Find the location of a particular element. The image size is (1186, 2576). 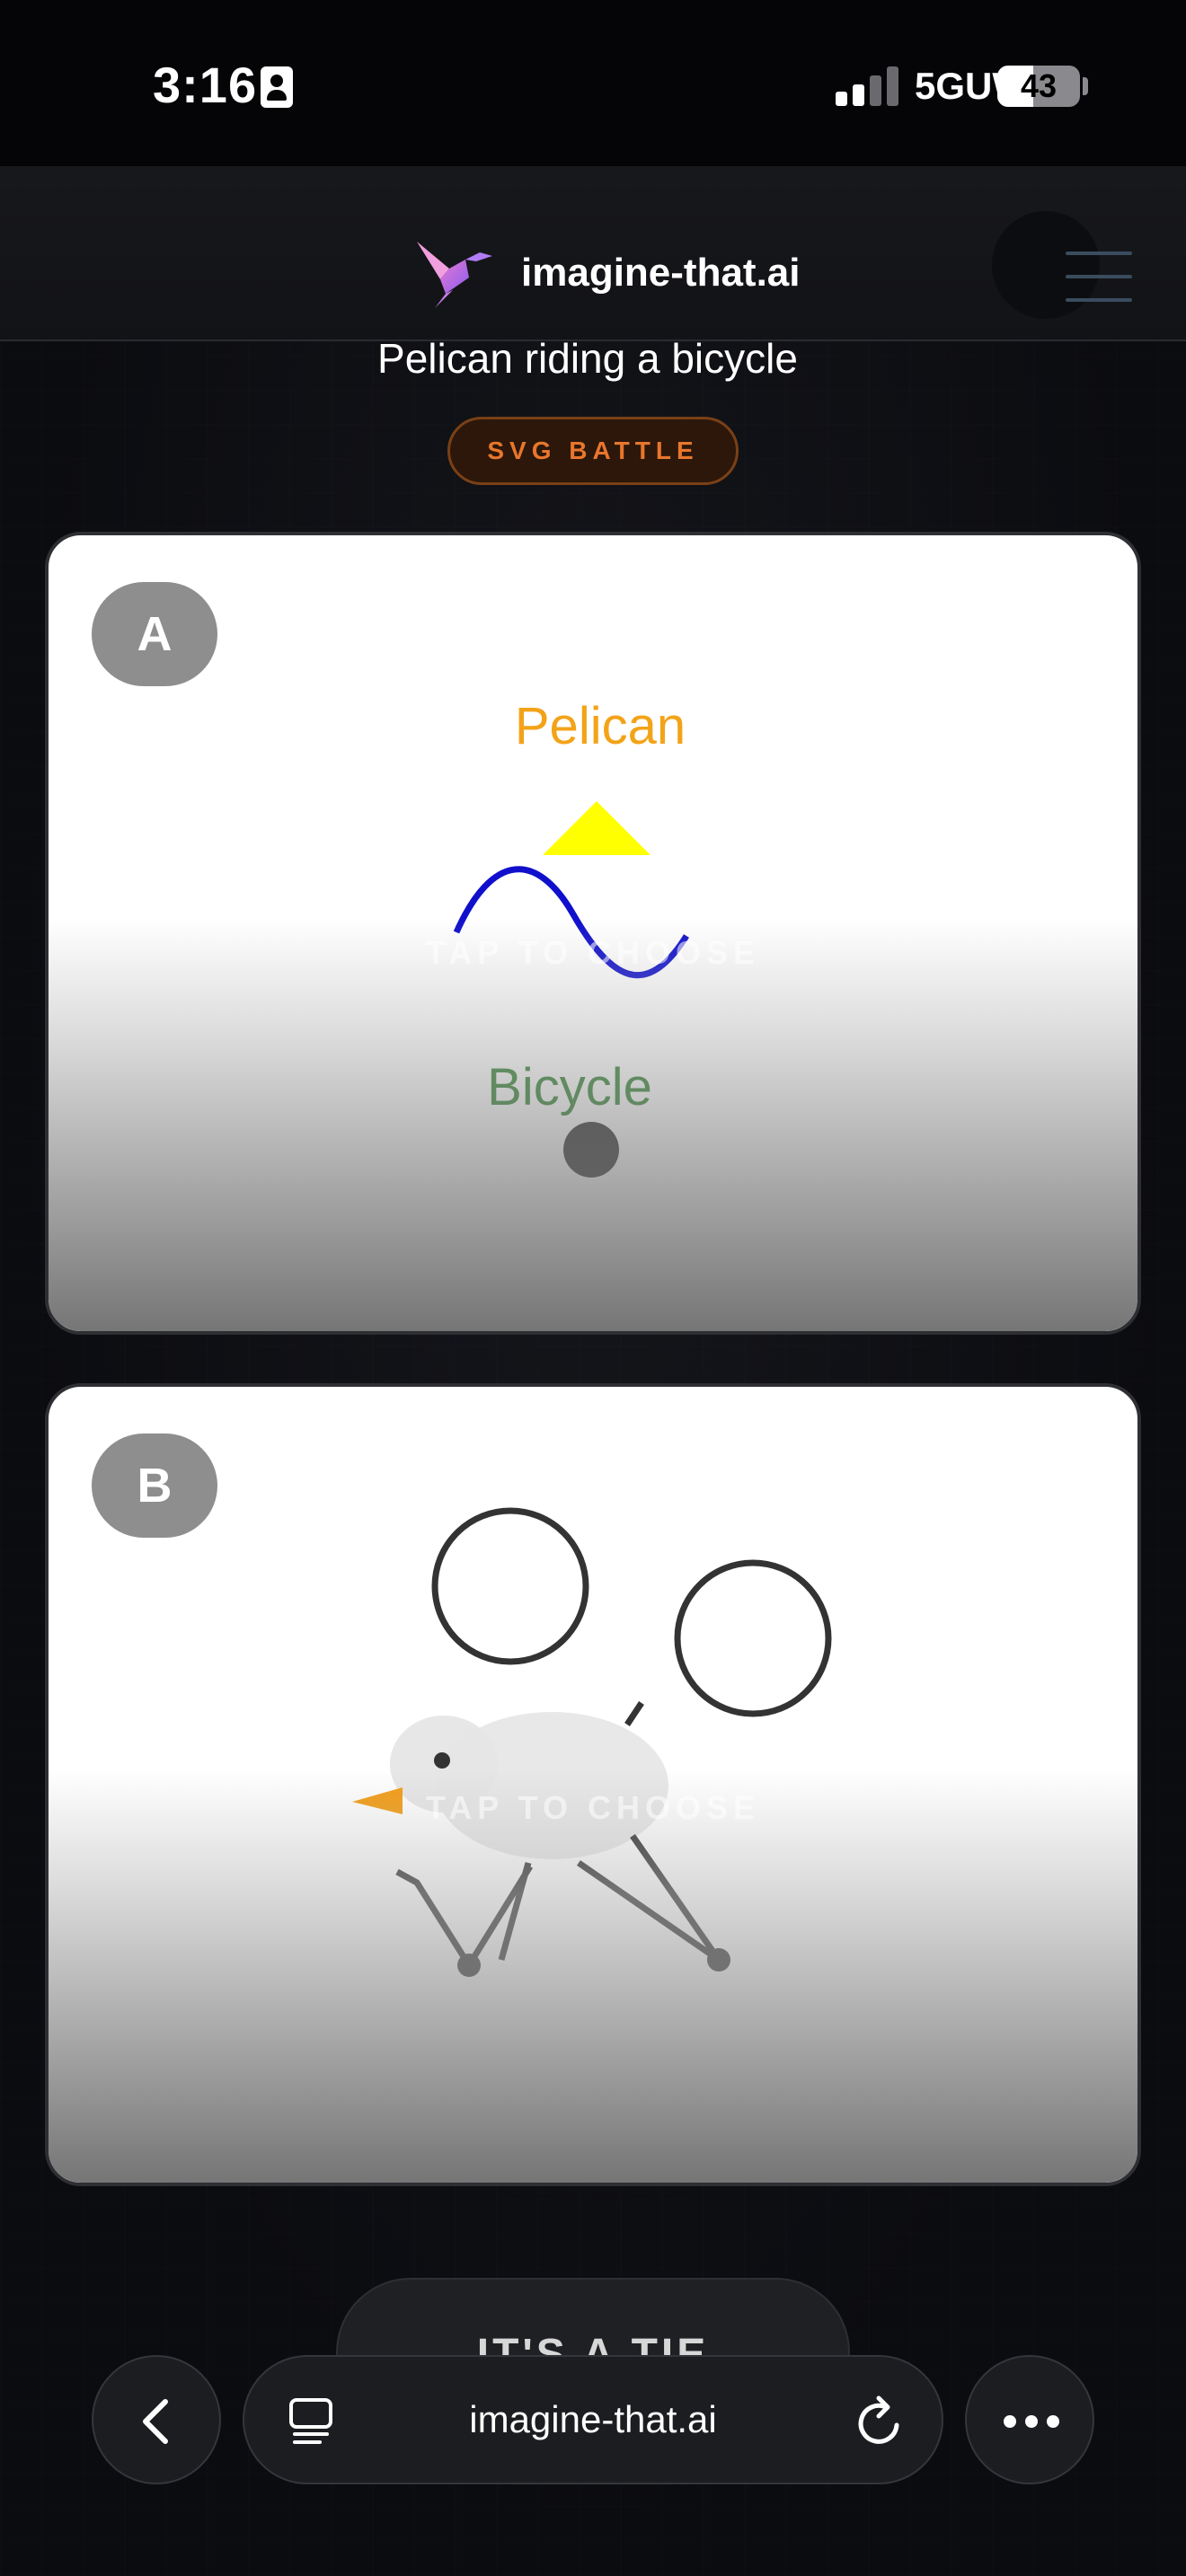

reload-icon is located at coordinates (880, 2421).